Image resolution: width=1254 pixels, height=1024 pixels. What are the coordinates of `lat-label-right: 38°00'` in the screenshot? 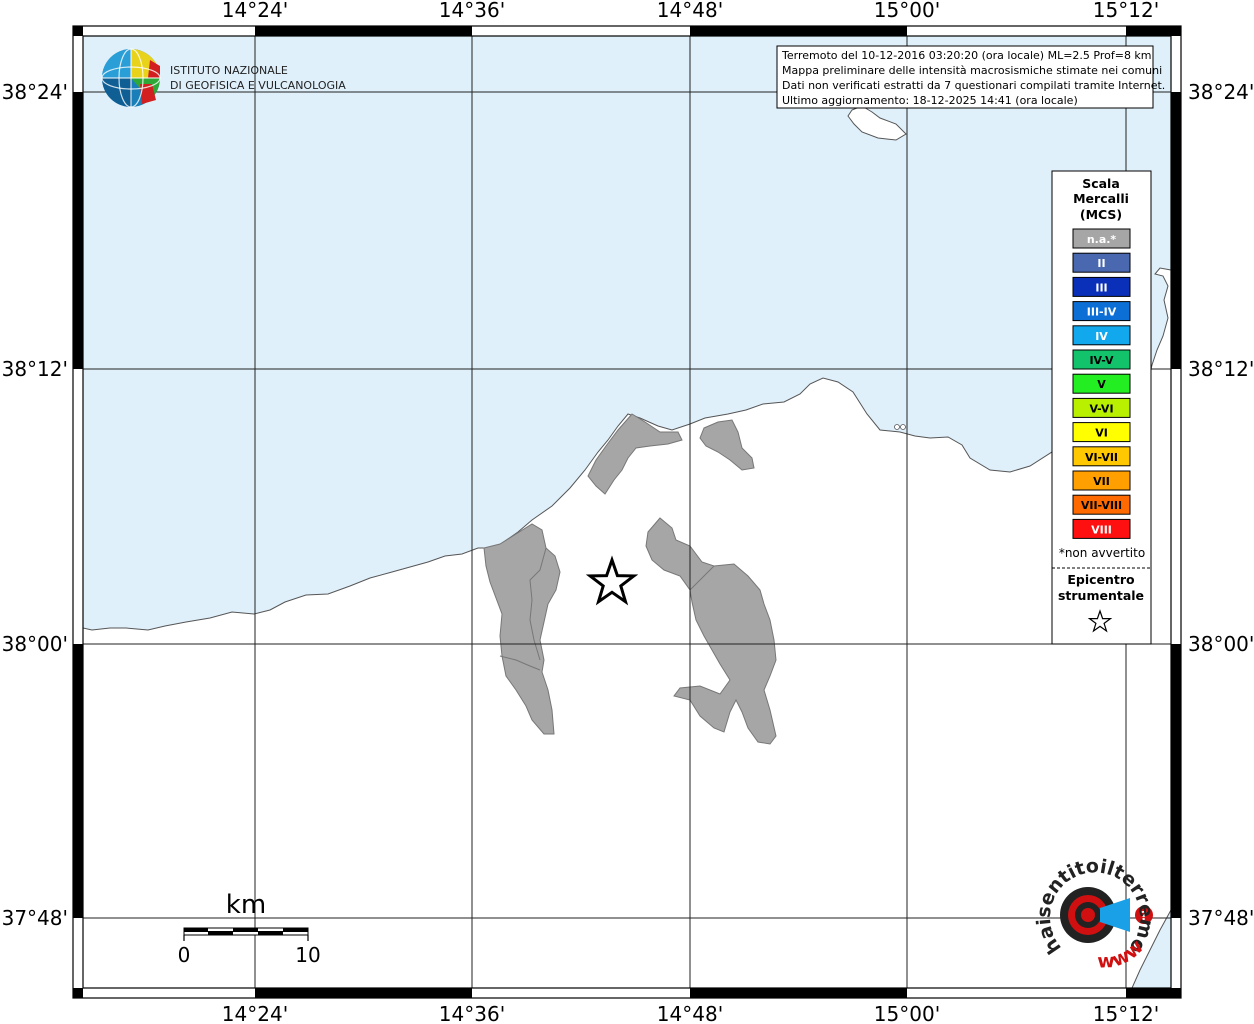 It's located at (1221, 644).